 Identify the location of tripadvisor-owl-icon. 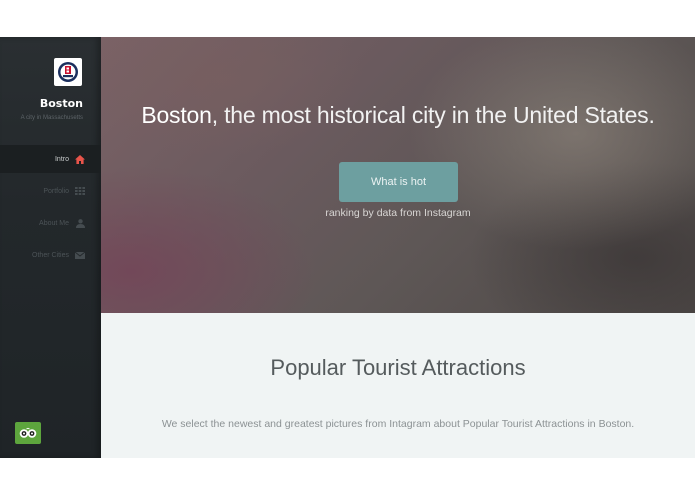
(28, 433).